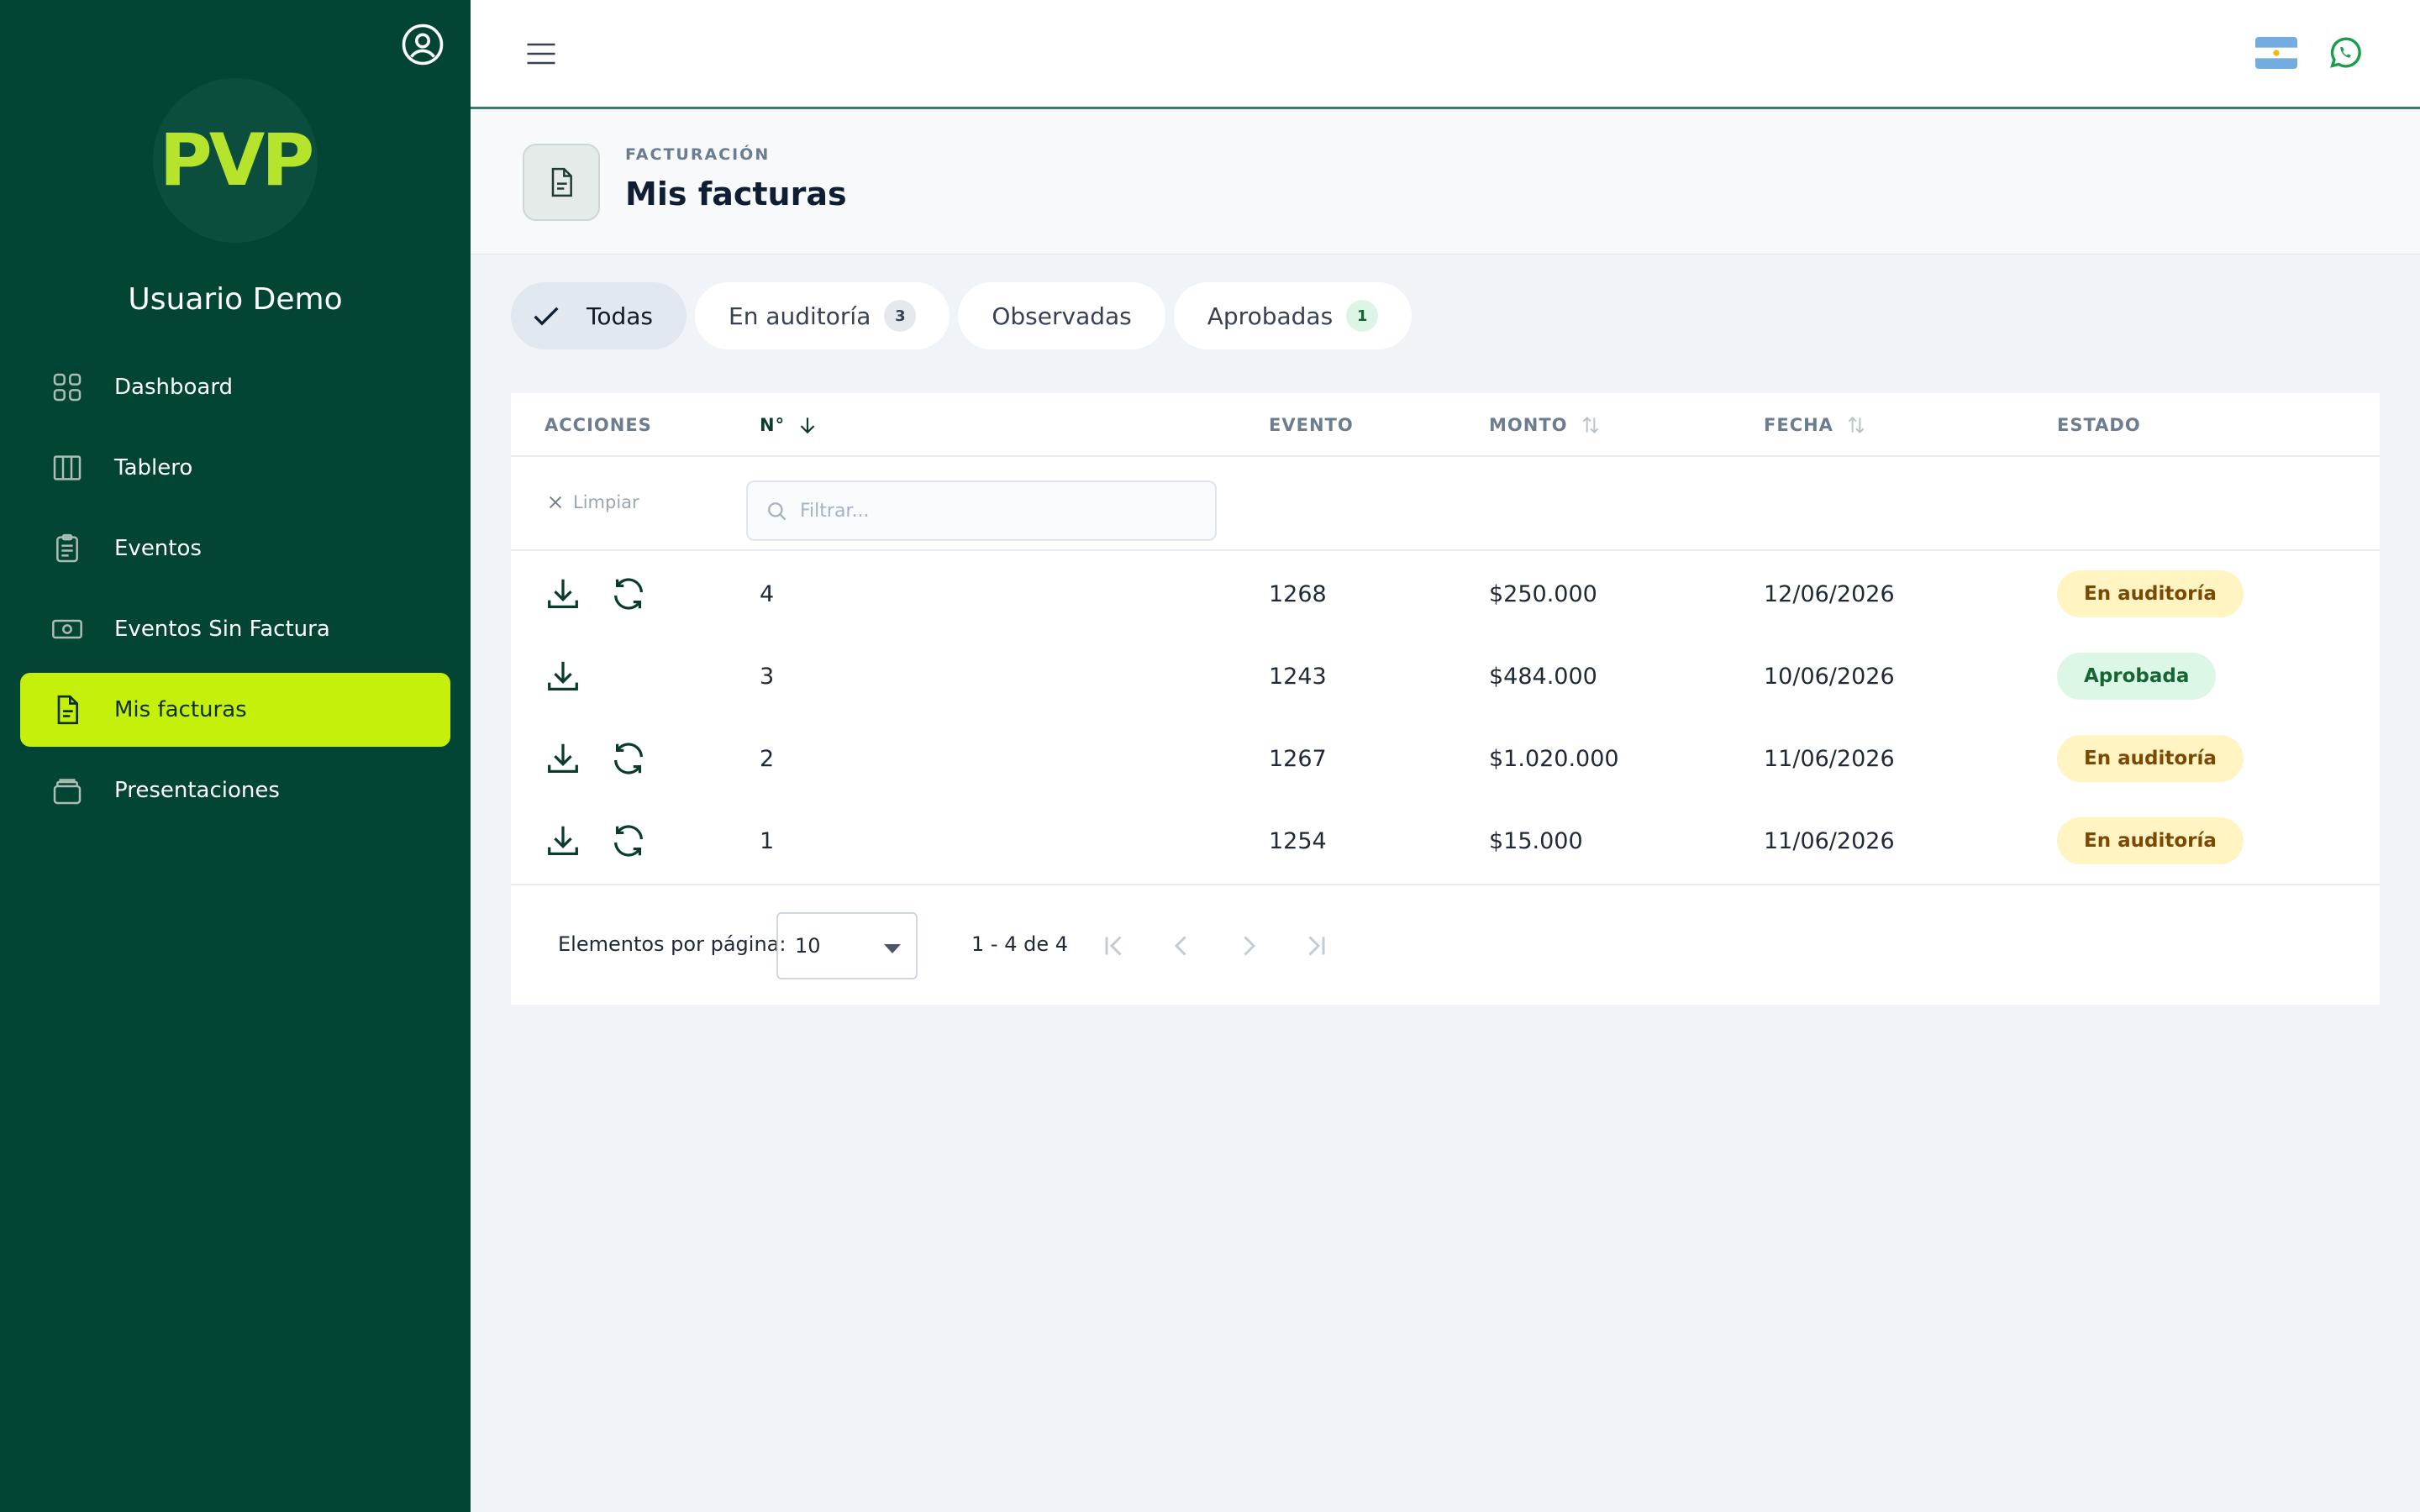 Image resolution: width=2420 pixels, height=1512 pixels. I want to click on tab-todas: Todas, so click(599, 315).